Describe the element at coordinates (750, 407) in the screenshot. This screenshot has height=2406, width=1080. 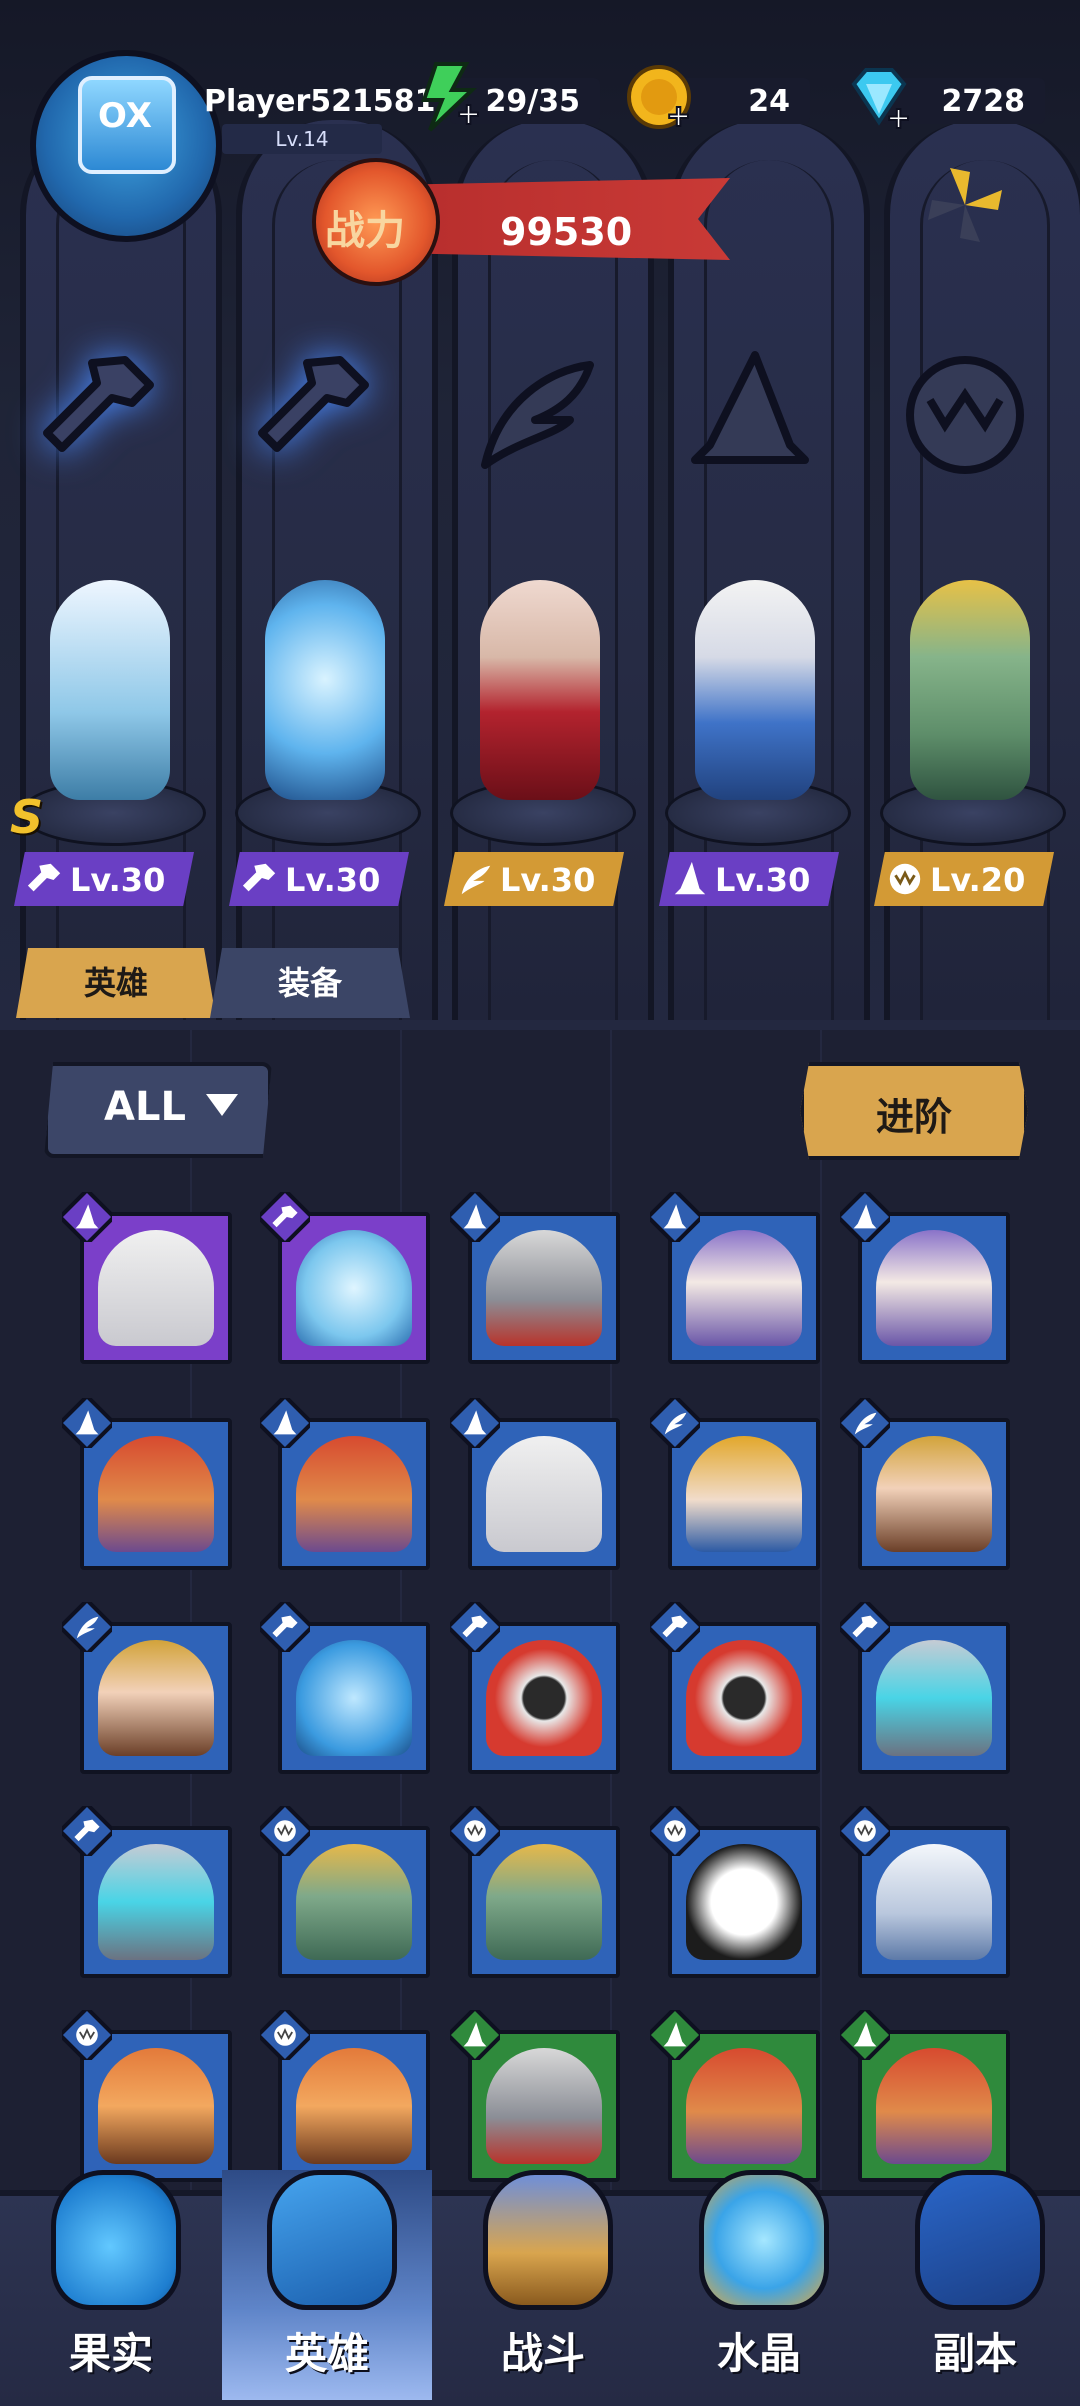
I see `wizard-hat-class-emblem` at that location.